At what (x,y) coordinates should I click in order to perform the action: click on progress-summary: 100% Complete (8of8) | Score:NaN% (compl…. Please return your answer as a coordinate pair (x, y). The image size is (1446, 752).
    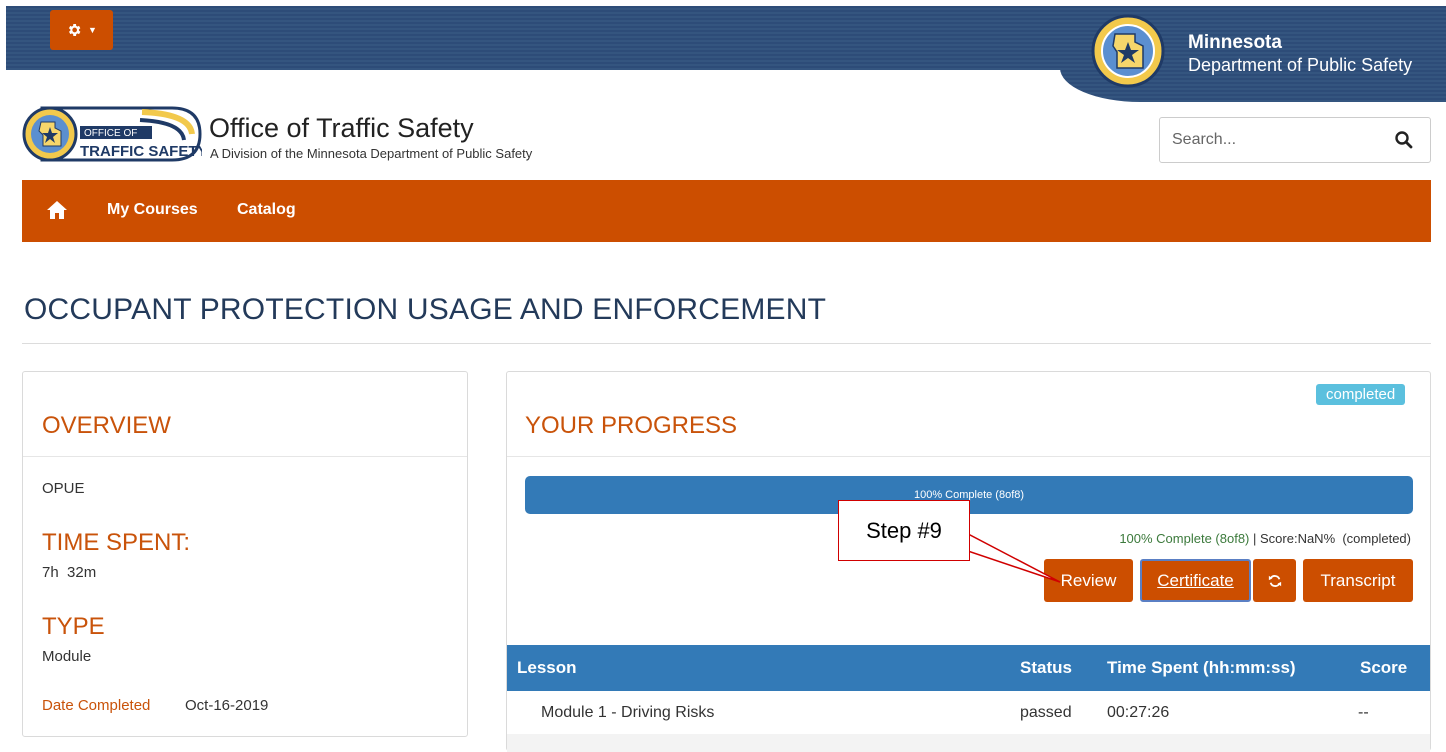
    Looking at the image, I should click on (1265, 538).